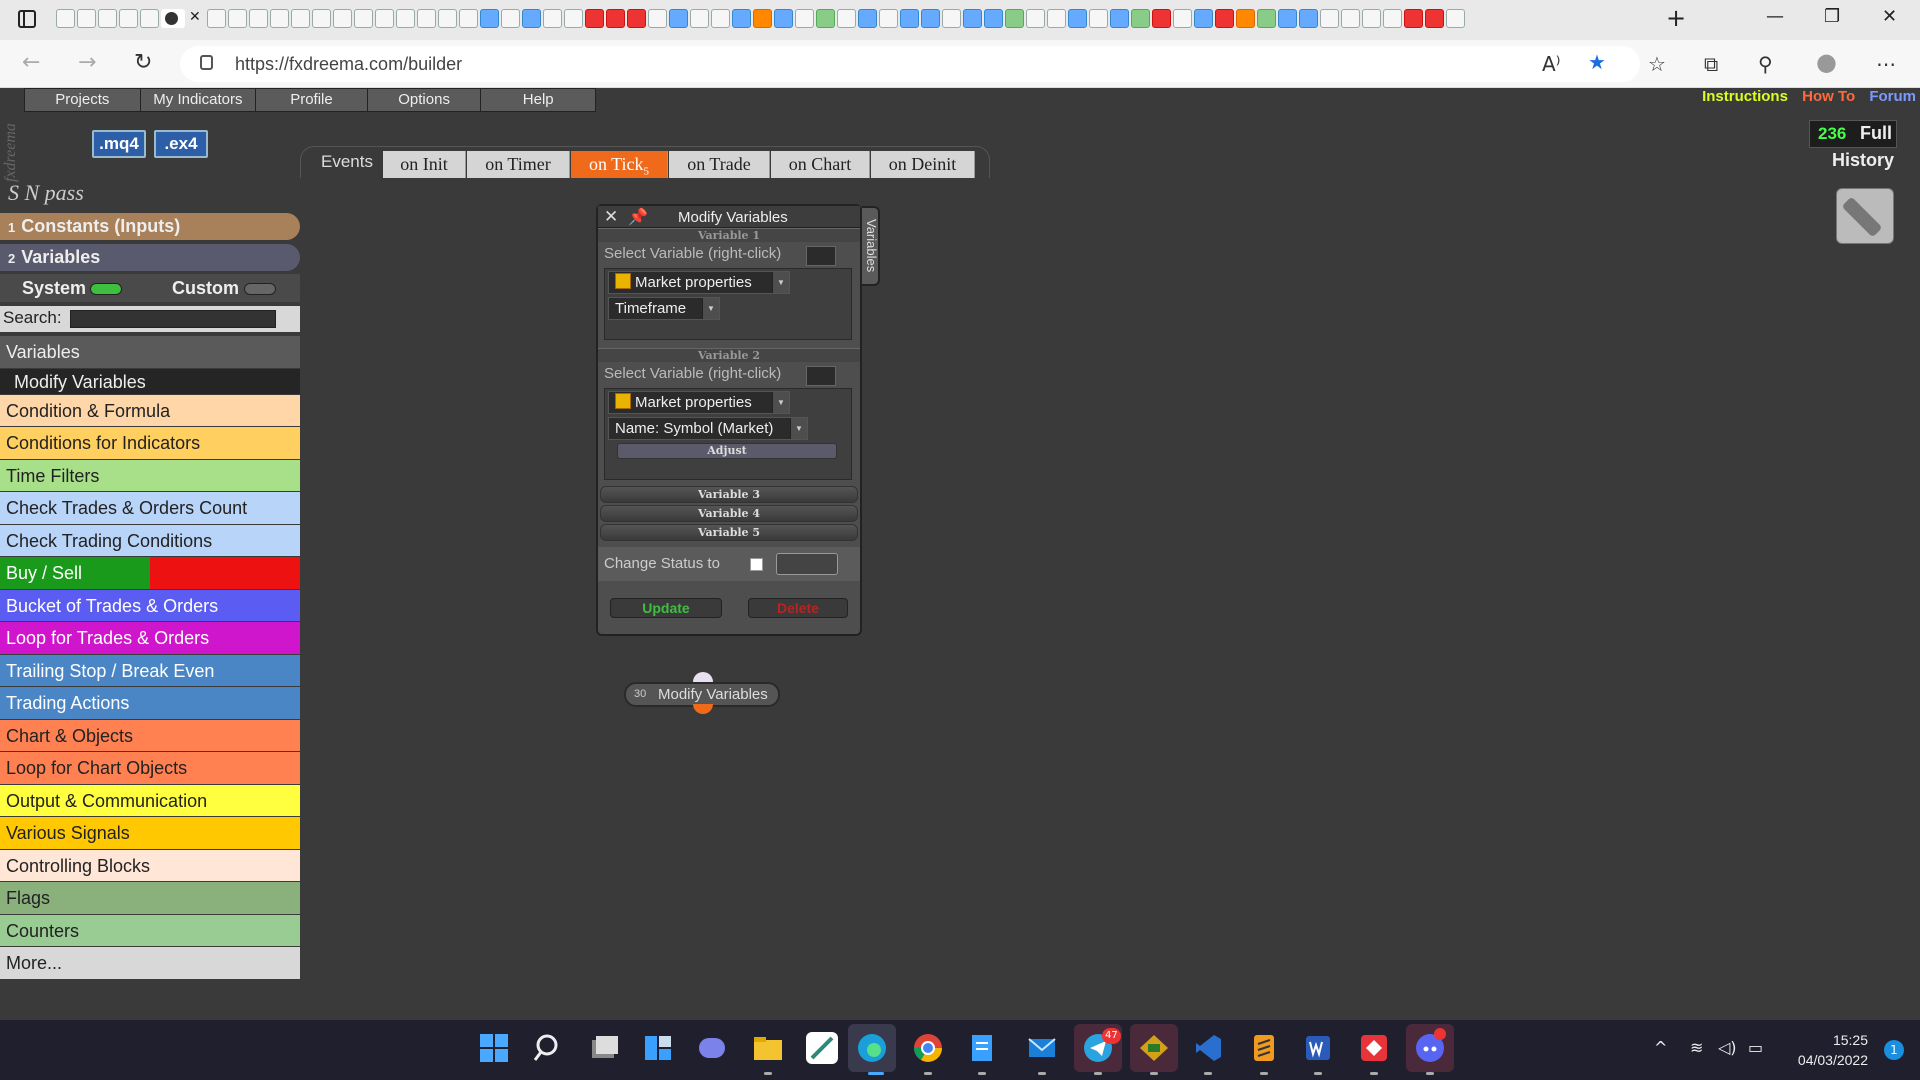 Image resolution: width=1920 pixels, height=1080 pixels. Describe the element at coordinates (658, 1048) in the screenshot. I see `widgets-icon` at that location.